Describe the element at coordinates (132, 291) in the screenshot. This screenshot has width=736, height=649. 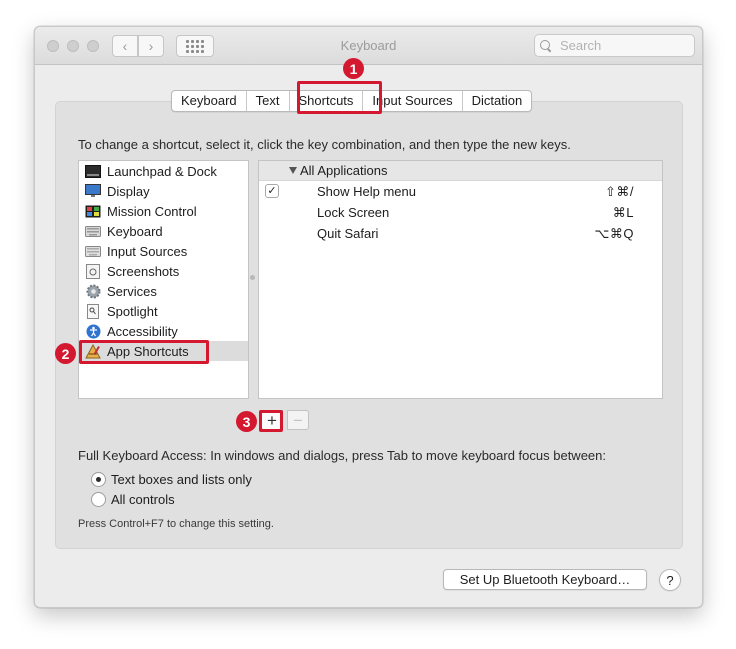
I see `category-label: Services` at that location.